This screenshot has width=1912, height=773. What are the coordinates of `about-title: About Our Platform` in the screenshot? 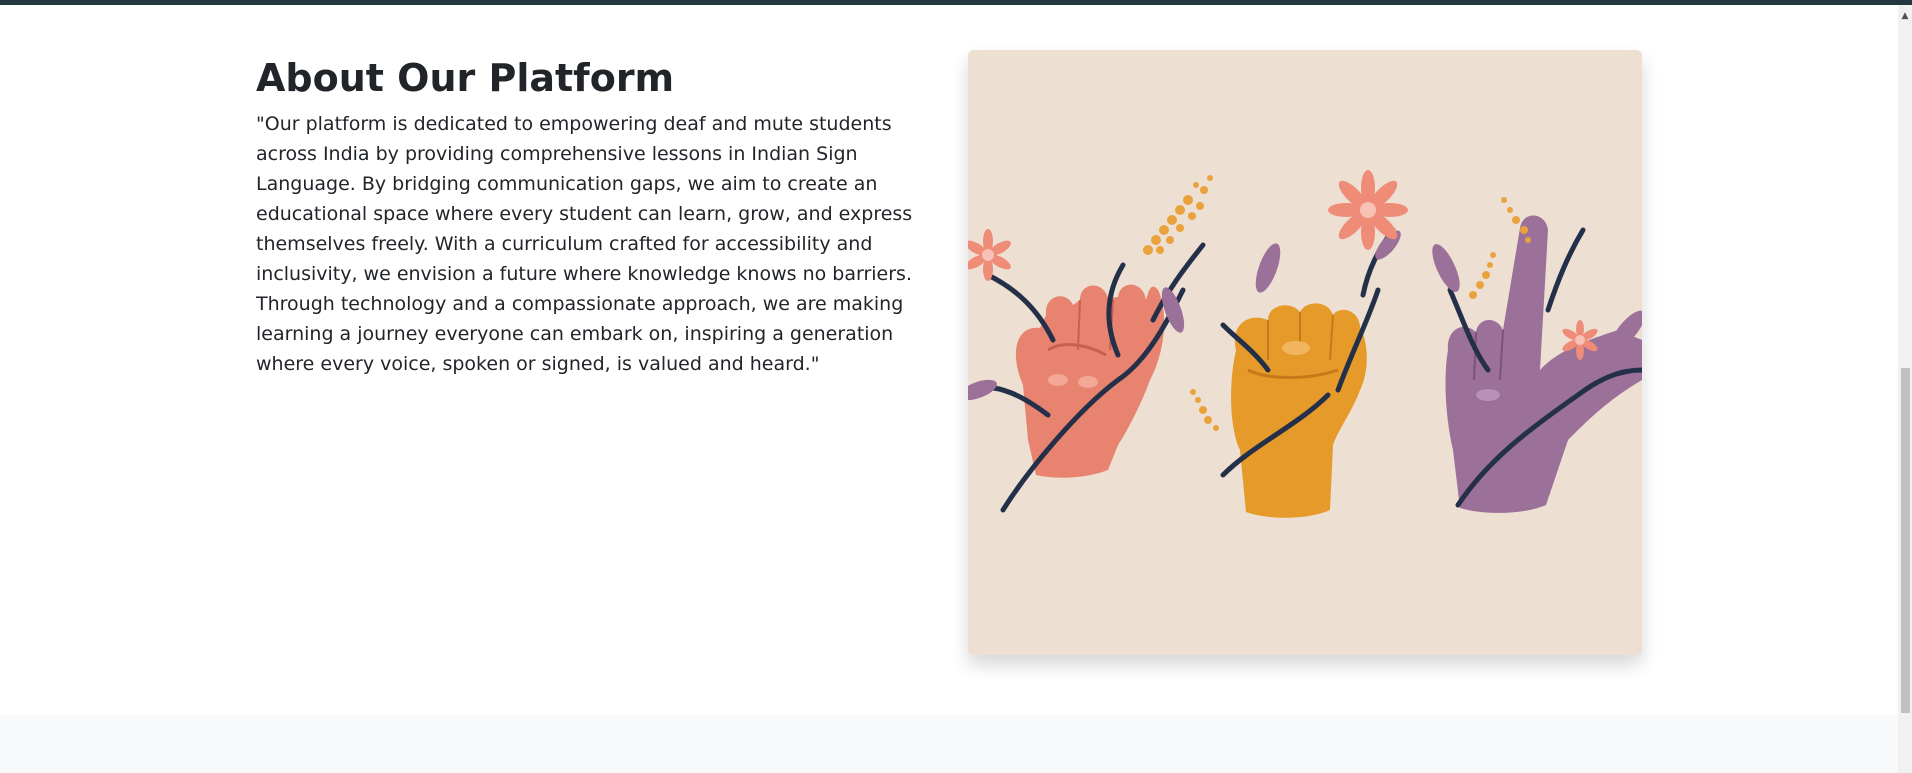 It's located at (465, 78).